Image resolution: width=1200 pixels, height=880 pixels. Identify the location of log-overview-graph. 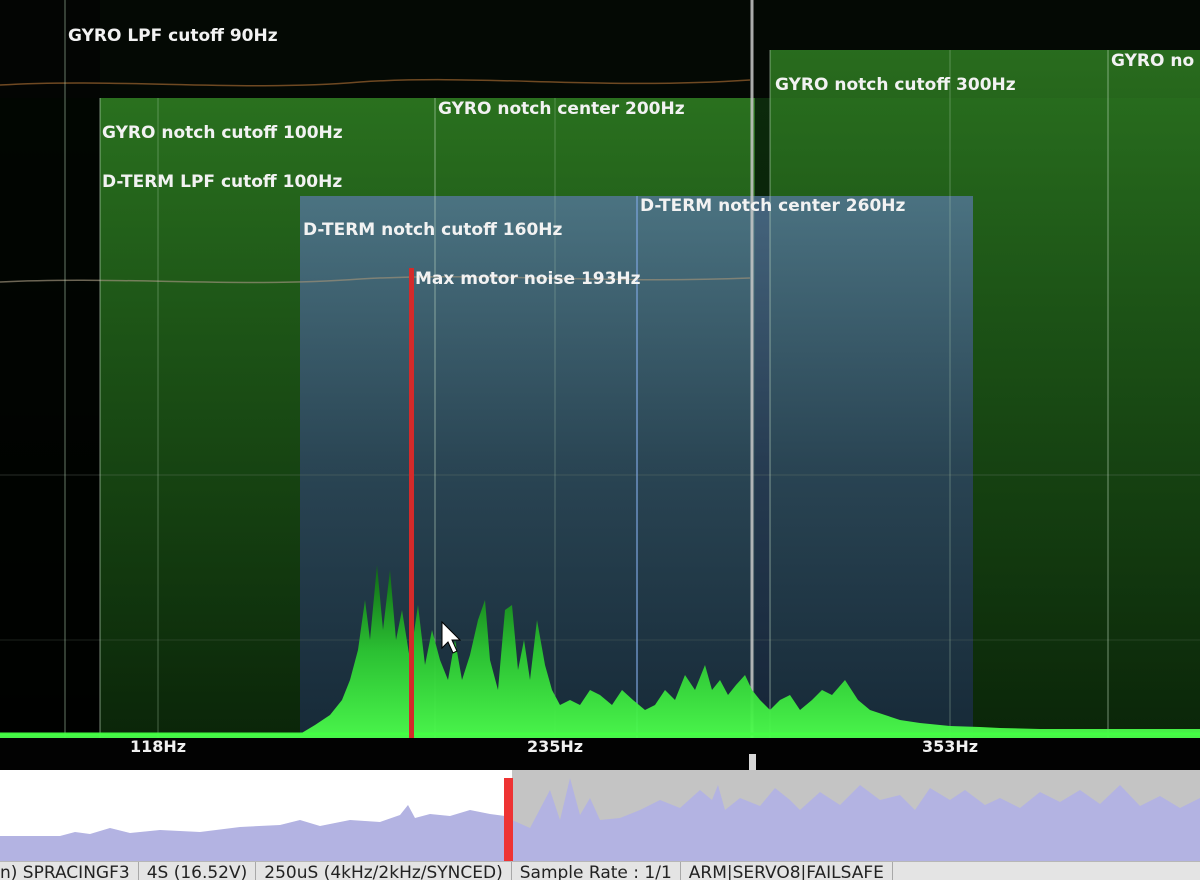
(600, 815).